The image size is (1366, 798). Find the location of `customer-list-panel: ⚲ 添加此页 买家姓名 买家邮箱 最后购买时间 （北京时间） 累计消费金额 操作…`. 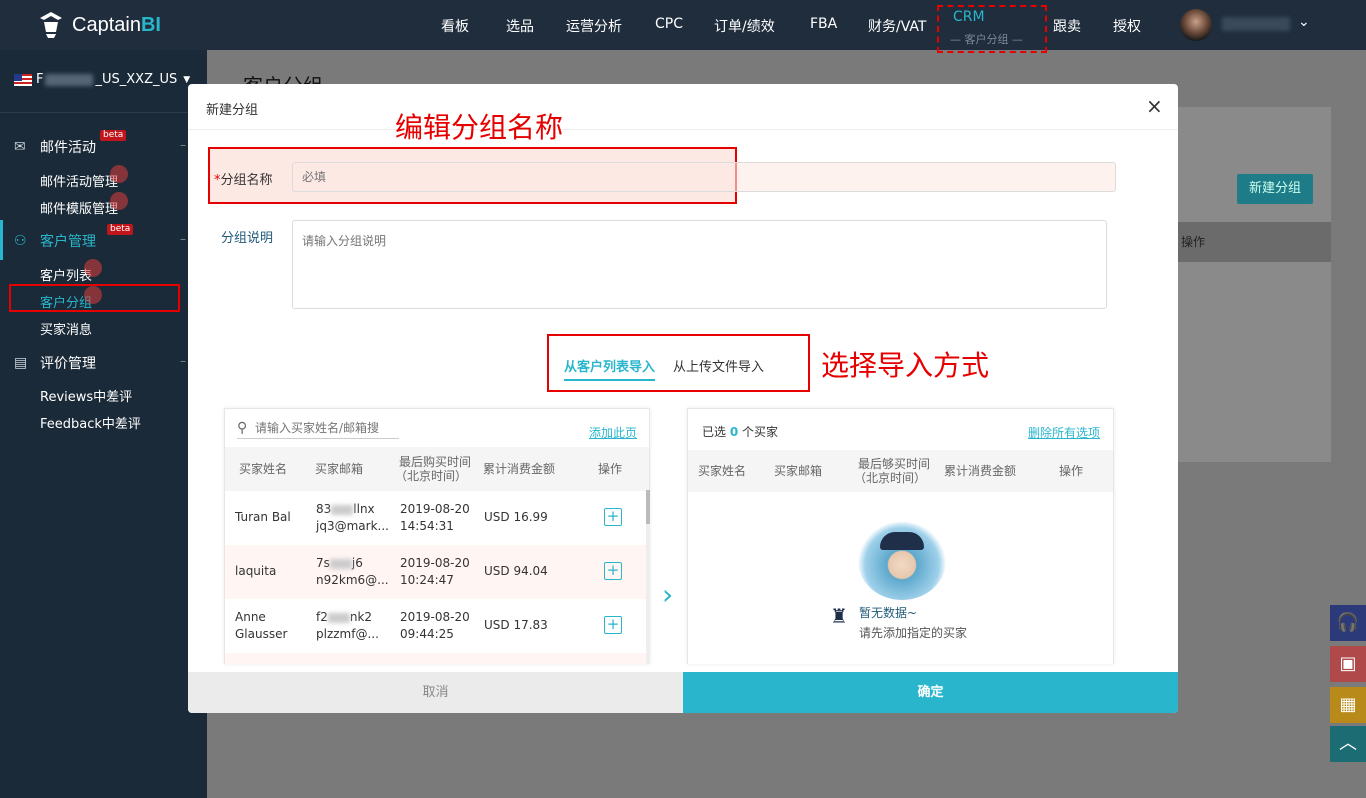

customer-list-panel: ⚲ 添加此页 买家姓名 买家邮箱 最后购买时间 （北京时间） 累计消费金额 操作… is located at coordinates (437, 536).